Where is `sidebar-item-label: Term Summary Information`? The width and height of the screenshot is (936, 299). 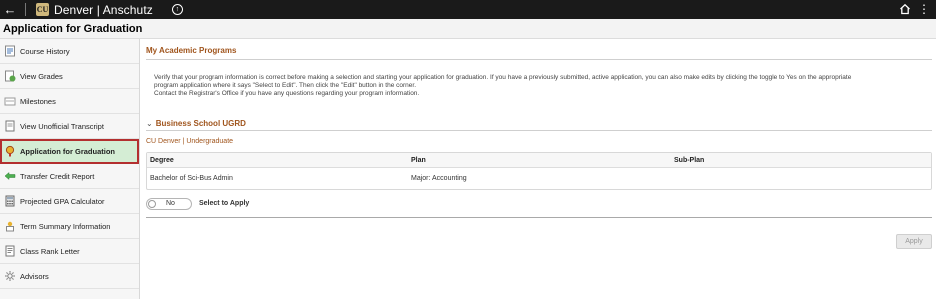
sidebar-item-label: Term Summary Information is located at coordinates (65, 226).